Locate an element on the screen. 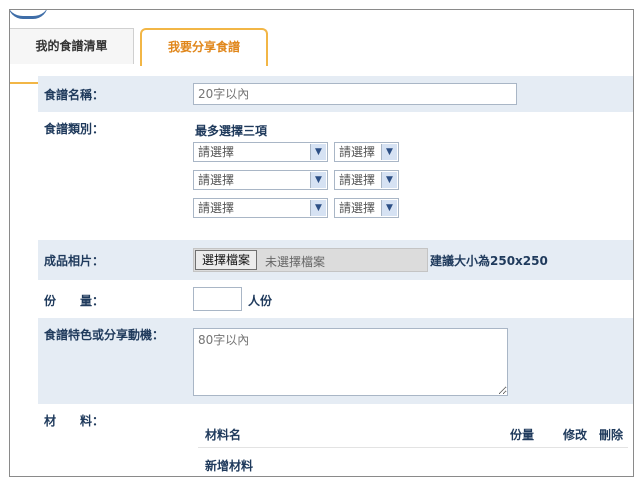 This screenshot has width=640, height=484. category-select-2-primary: 請選擇 ▼ is located at coordinates (260, 180).